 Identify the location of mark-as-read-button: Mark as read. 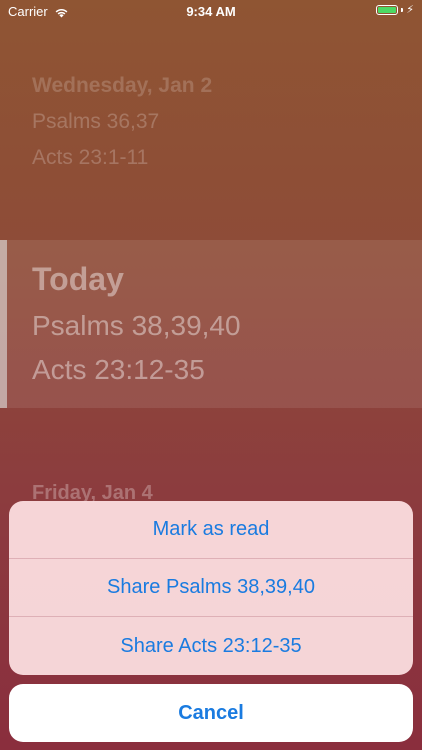
(211, 530).